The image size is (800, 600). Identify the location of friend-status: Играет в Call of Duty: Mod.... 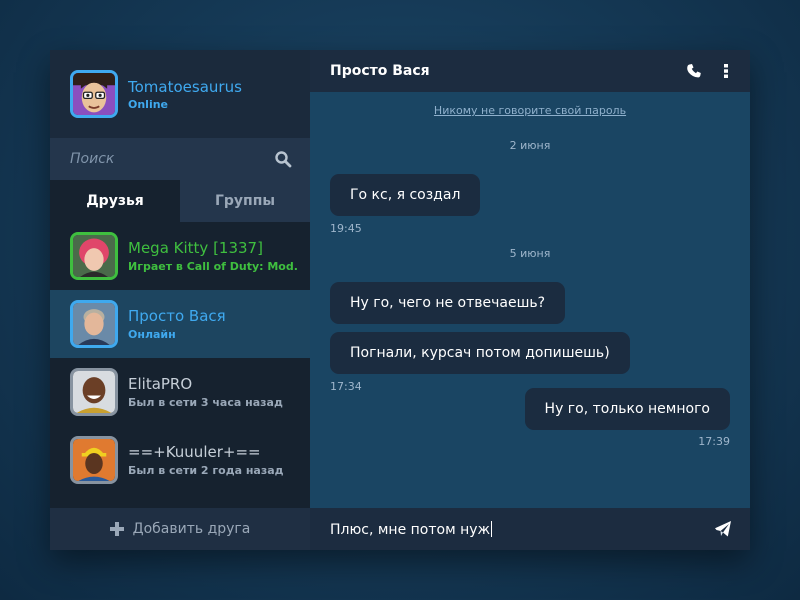
(213, 266).